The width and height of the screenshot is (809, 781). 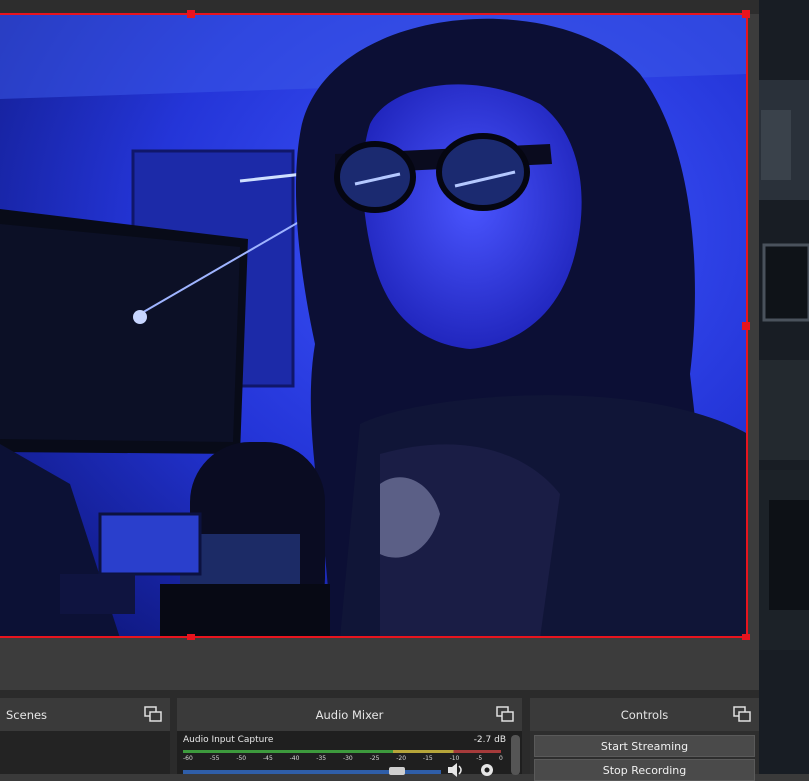 What do you see at coordinates (188, 758) in the screenshot?
I see `meter-tick: -60` at bounding box center [188, 758].